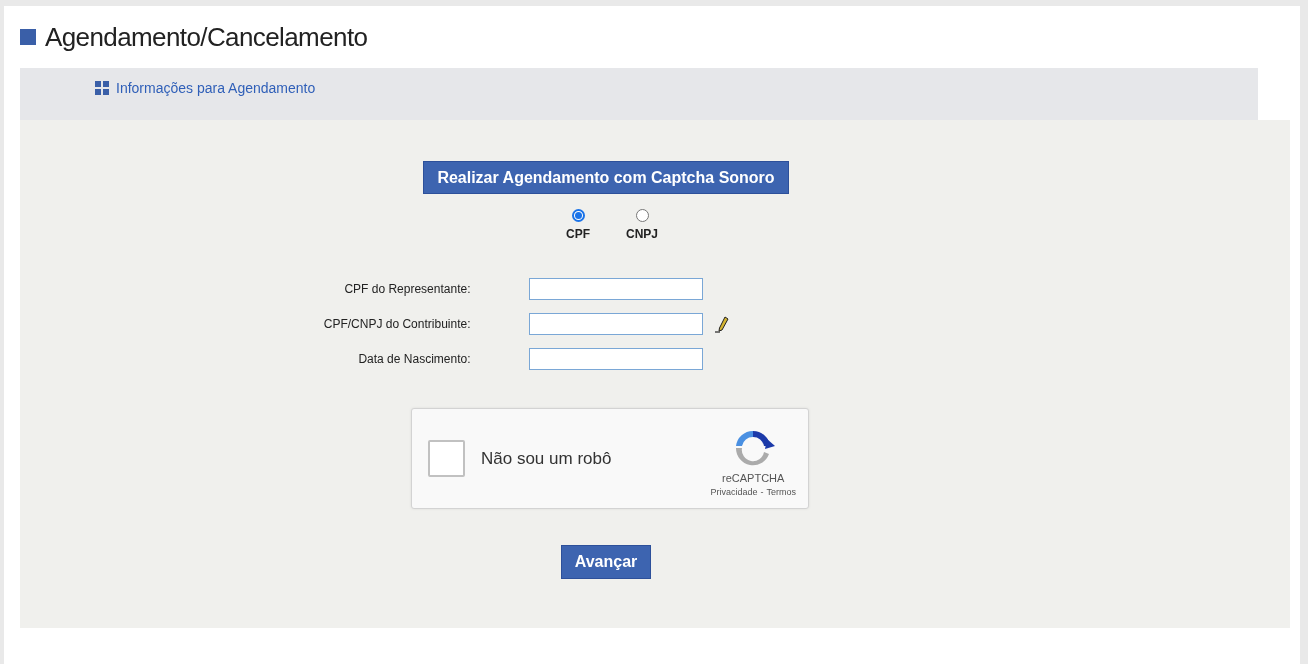 This screenshot has width=1308, height=664. What do you see at coordinates (206, 37) in the screenshot?
I see `page-title: Agendamento/Cancelamento` at bounding box center [206, 37].